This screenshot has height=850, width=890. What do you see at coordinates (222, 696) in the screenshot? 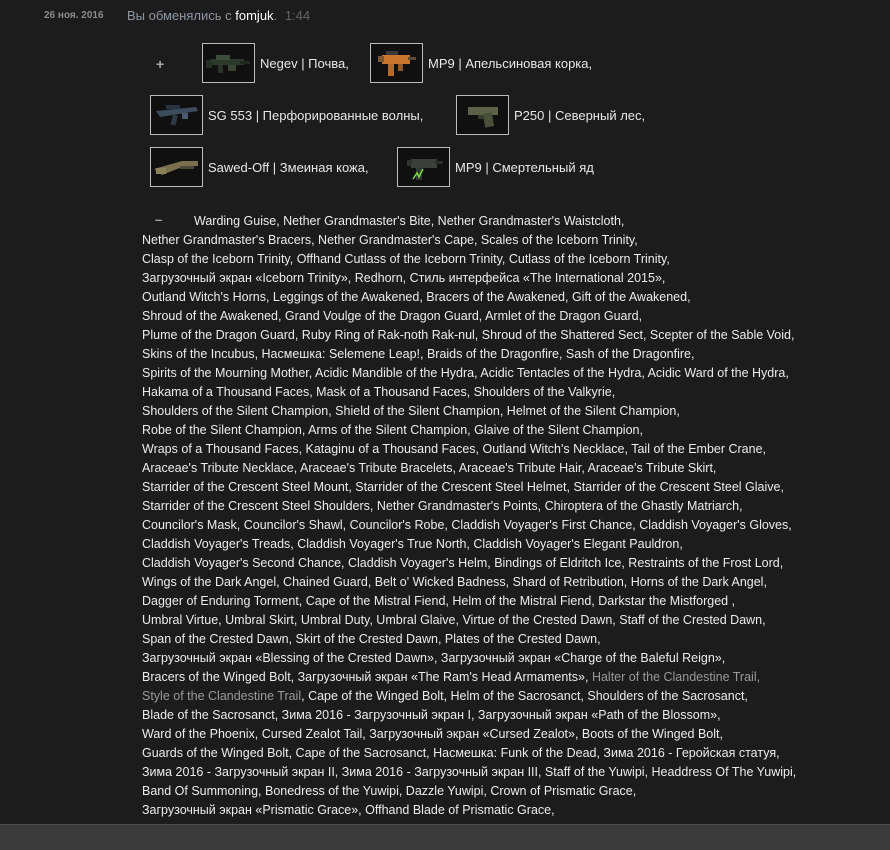
I see `given-line-part-dim: Style of the Clandestine Trail` at bounding box center [222, 696].